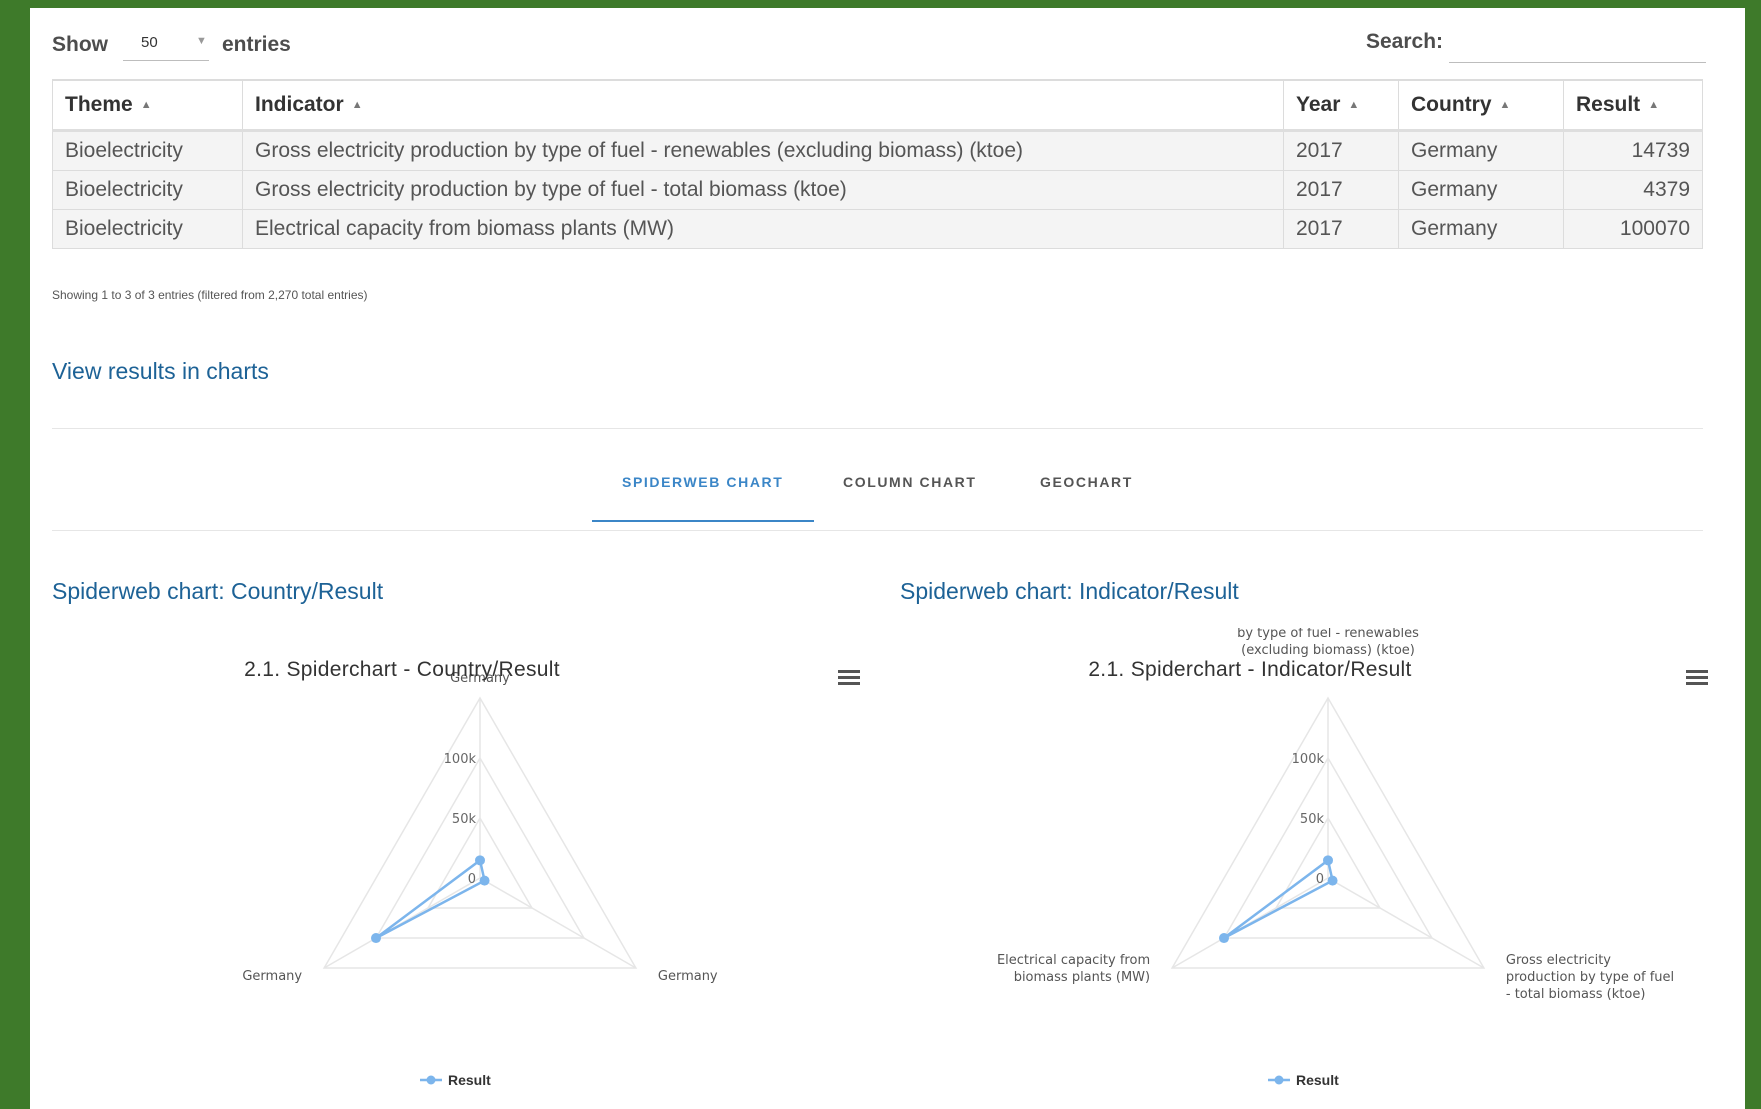 The width and height of the screenshot is (1761, 1109). What do you see at coordinates (80, 44) in the screenshot?
I see `show-label: Show` at bounding box center [80, 44].